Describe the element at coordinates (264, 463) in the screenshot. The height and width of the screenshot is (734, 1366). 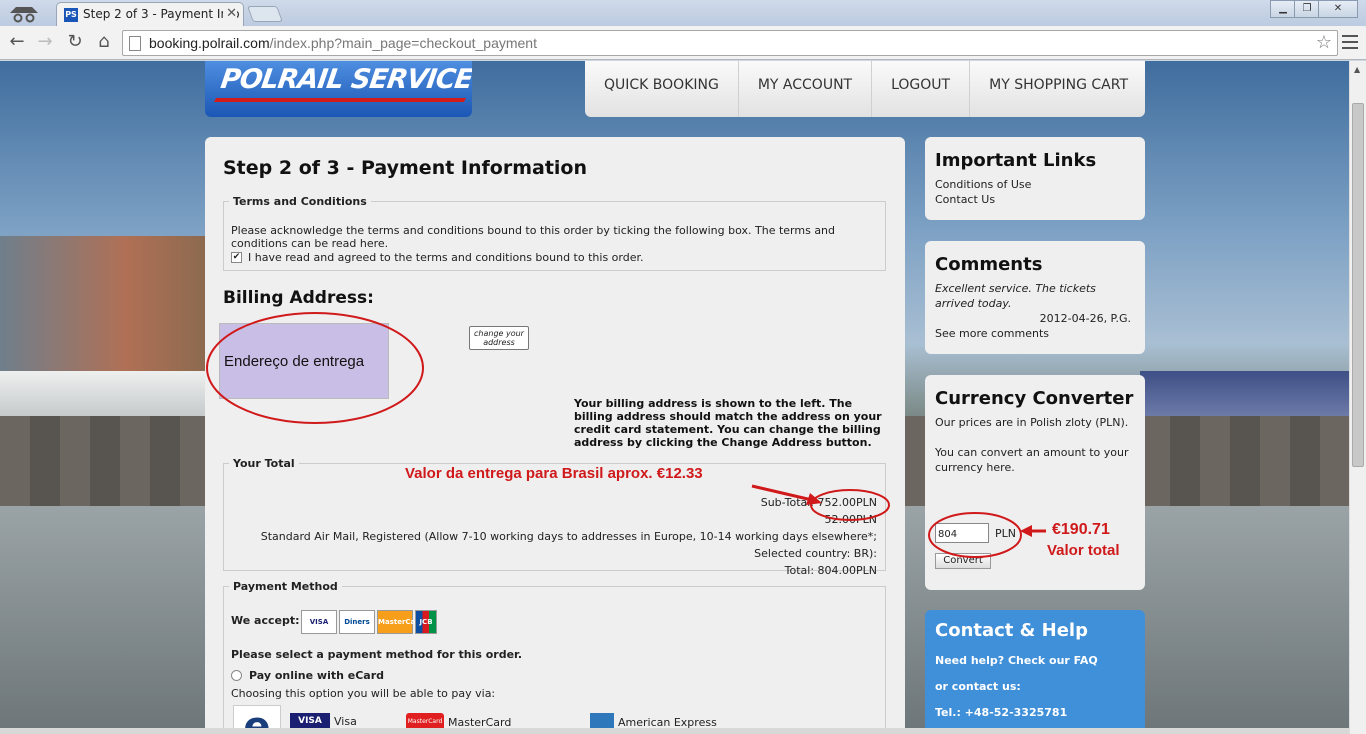
I see `total-legend: Your Total` at that location.